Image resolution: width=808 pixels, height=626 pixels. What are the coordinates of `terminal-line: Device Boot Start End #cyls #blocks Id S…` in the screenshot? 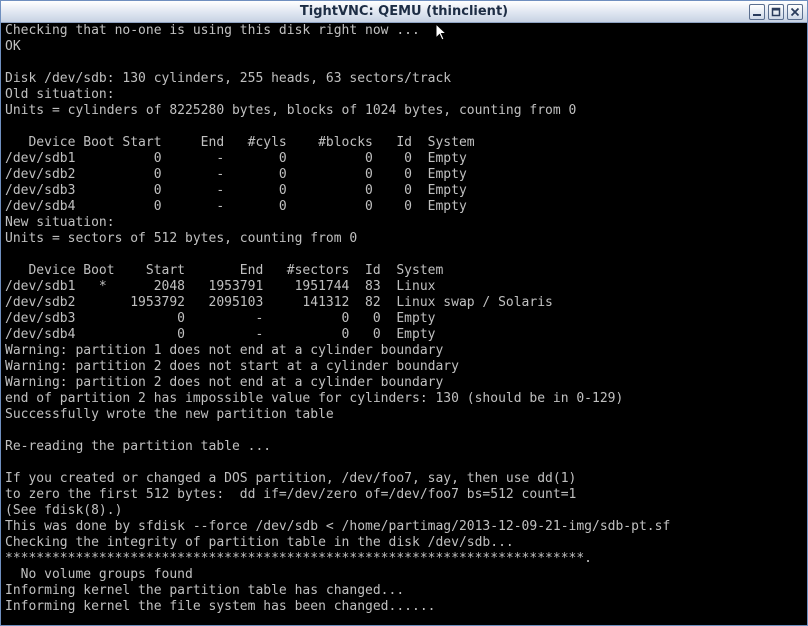 It's located at (240, 142).